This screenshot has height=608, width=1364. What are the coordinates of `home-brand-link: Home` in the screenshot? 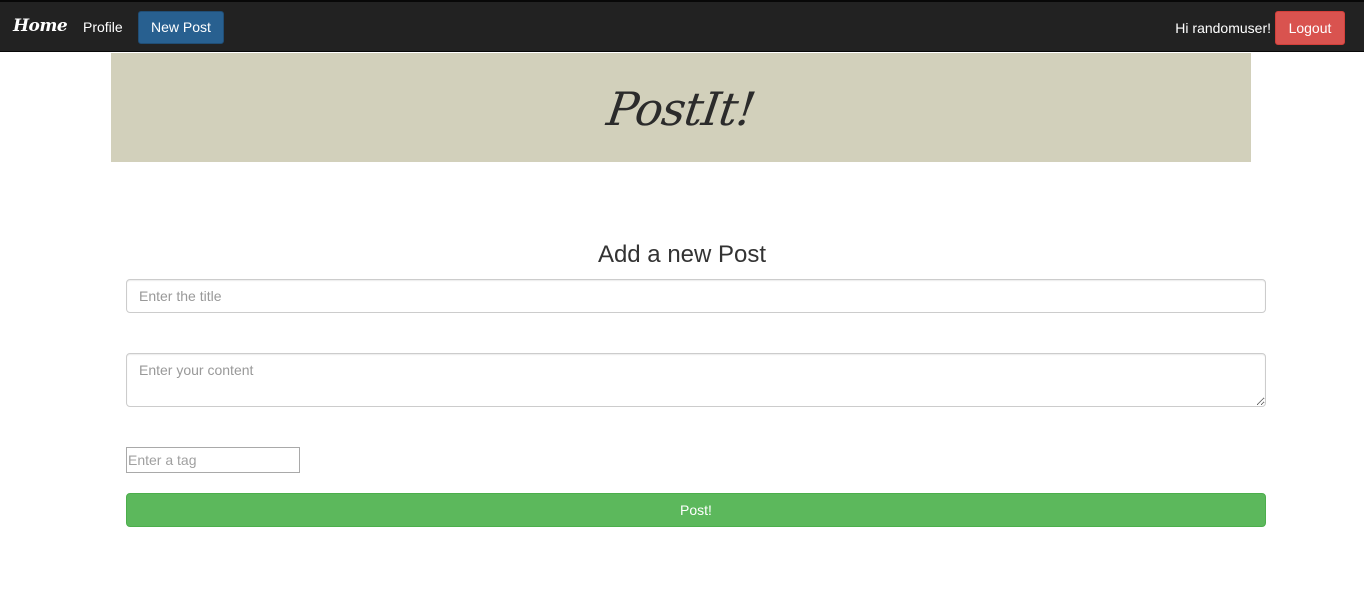 It's located at (40, 26).